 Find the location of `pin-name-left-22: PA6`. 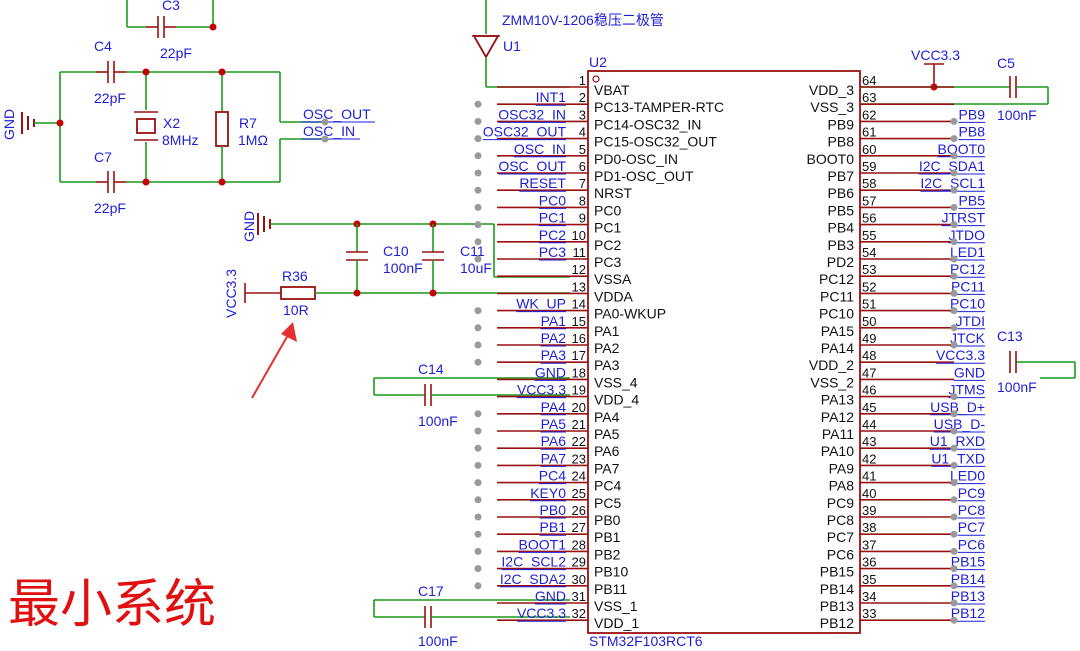

pin-name-left-22: PA6 is located at coordinates (607, 451).